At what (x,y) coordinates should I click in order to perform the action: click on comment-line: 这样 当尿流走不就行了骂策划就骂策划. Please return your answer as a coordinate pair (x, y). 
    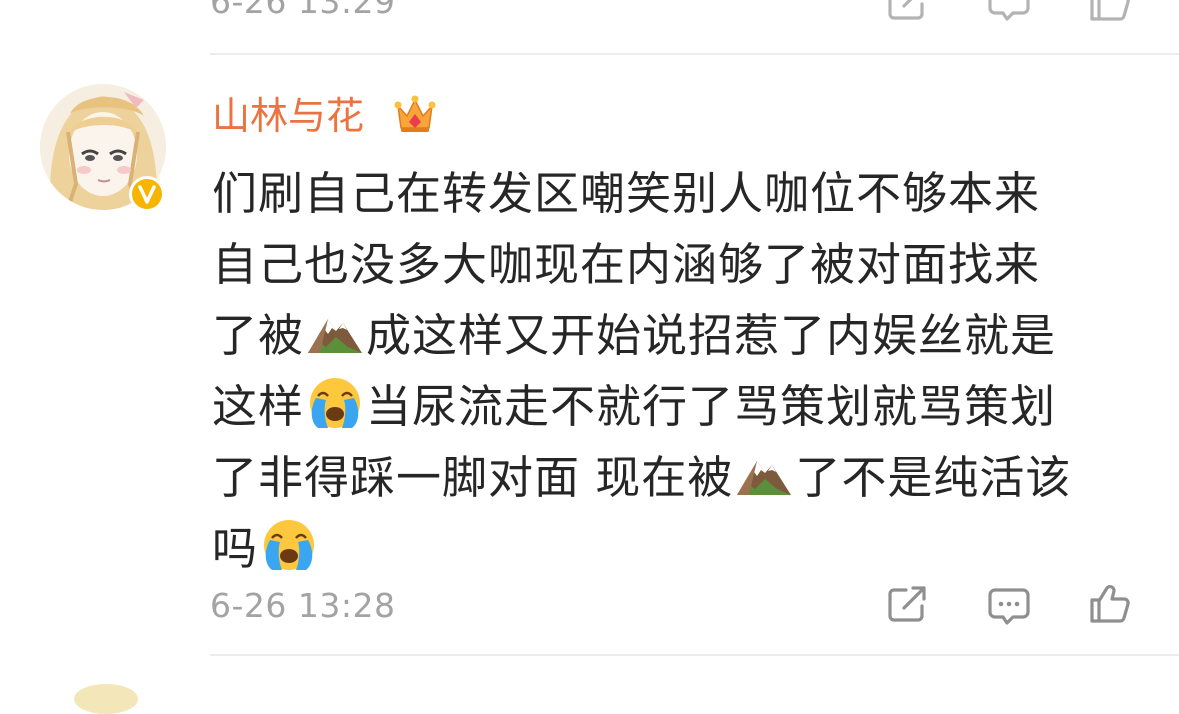
    Looking at the image, I should click on (672, 406).